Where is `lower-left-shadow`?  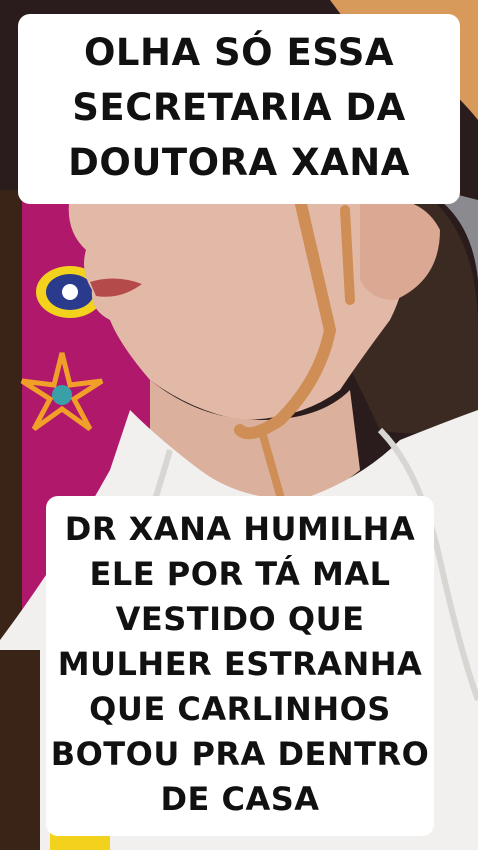
lower-left-shadow is located at coordinates (20, 750).